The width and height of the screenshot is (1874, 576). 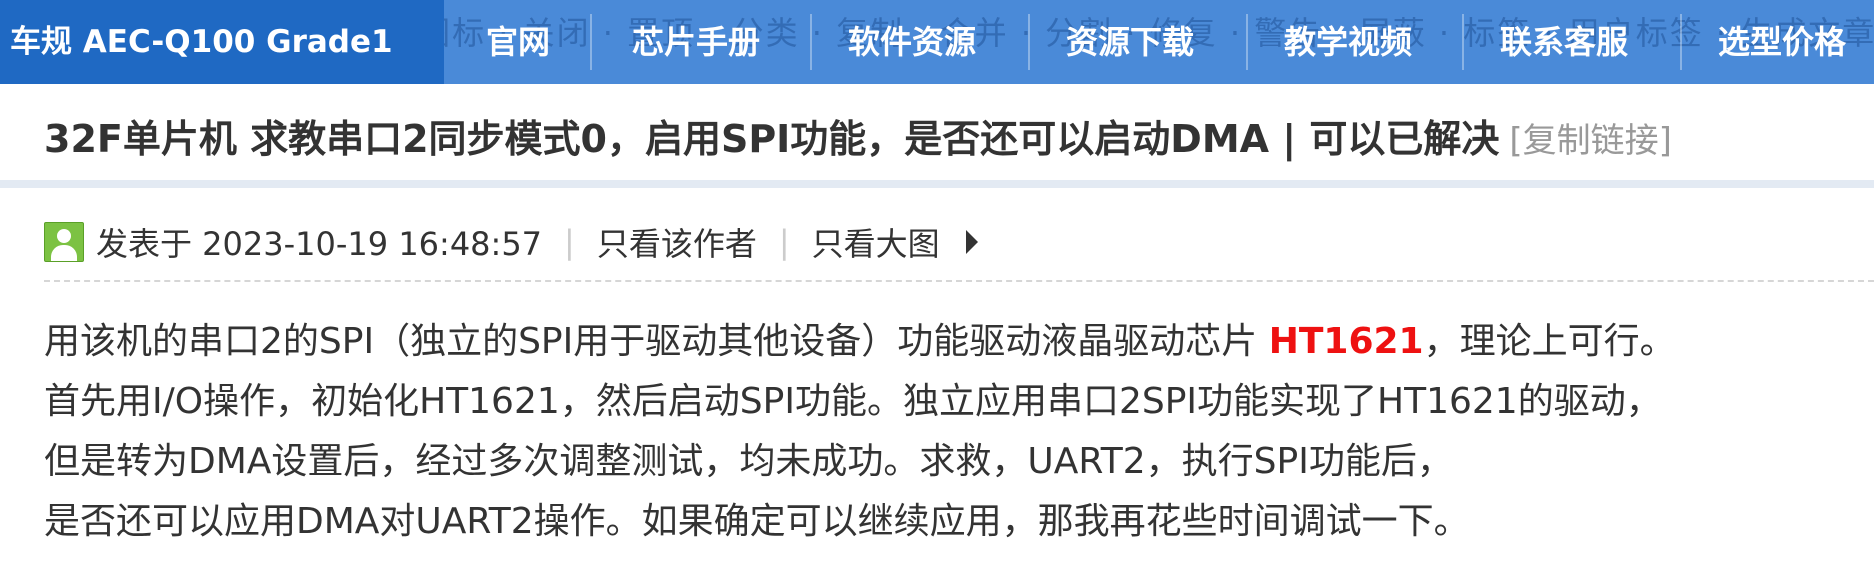 I want to click on copy-link-button: [复制链接], so click(x=1590, y=141).